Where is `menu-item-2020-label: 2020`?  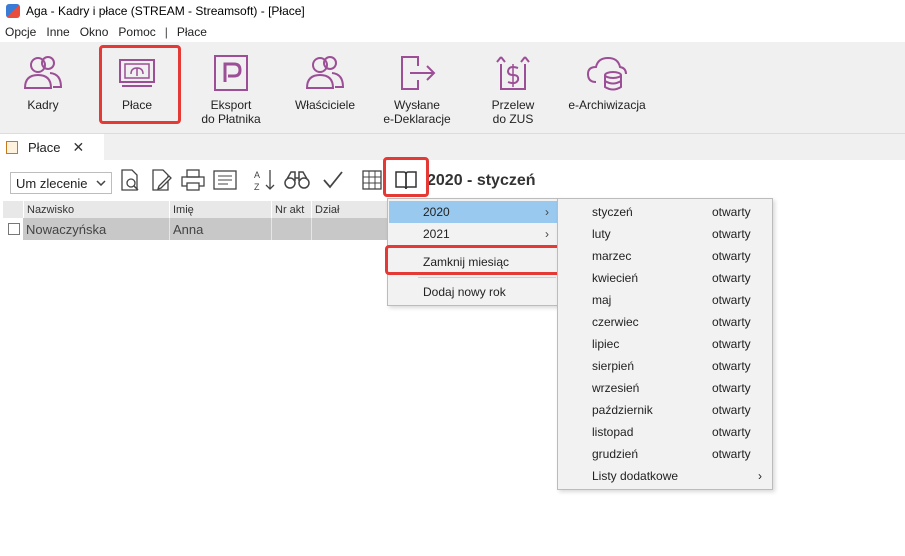 menu-item-2020-label: 2020 is located at coordinates (436, 212).